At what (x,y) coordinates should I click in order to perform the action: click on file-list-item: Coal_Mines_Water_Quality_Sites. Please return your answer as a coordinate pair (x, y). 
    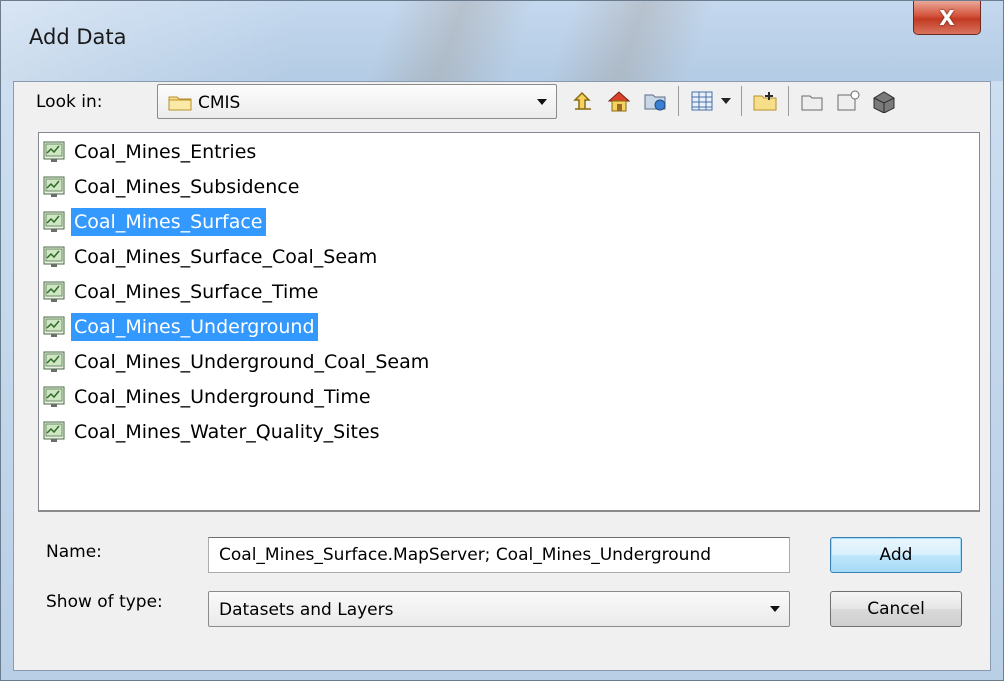
    Looking at the image, I should click on (213, 432).